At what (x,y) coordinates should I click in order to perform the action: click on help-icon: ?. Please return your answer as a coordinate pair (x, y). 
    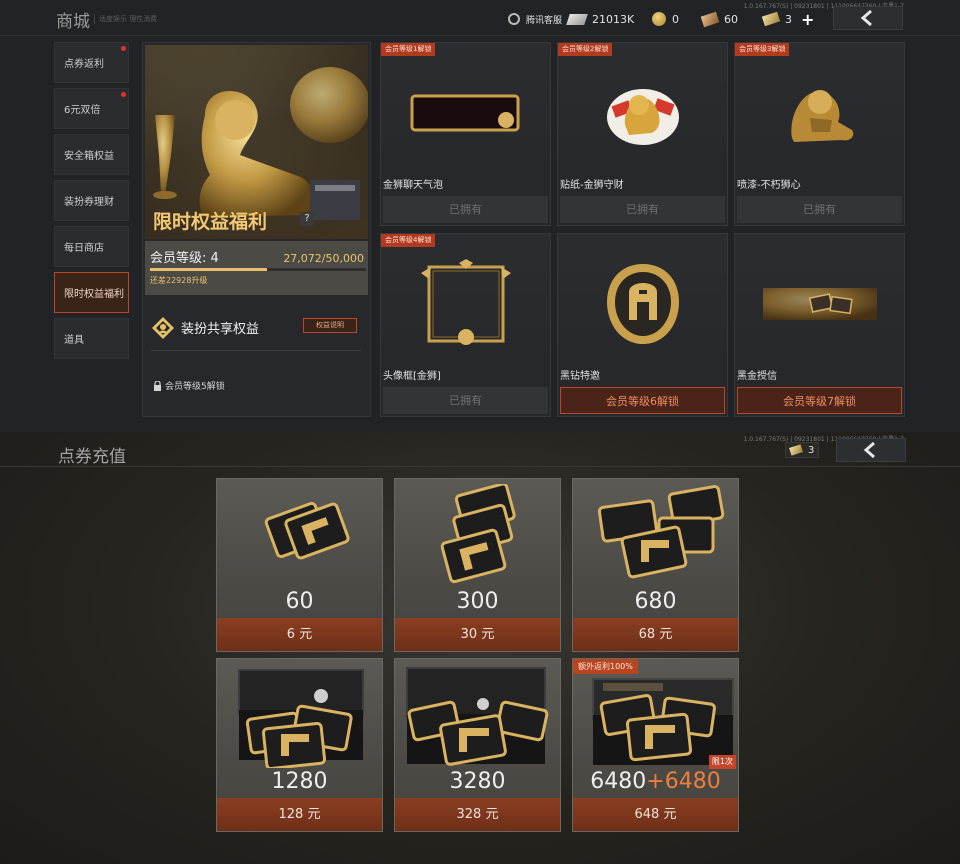
    Looking at the image, I should click on (307, 219).